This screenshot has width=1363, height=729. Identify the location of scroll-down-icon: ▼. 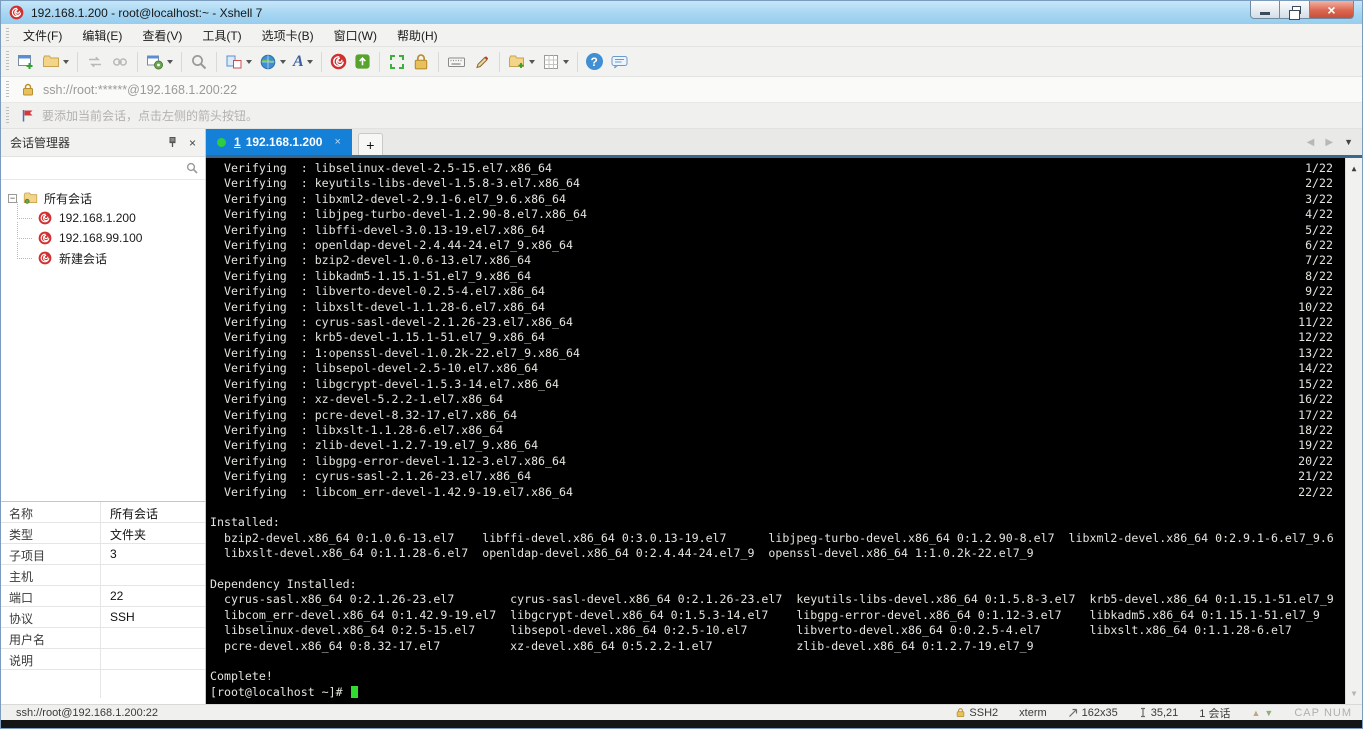
(1354, 693).